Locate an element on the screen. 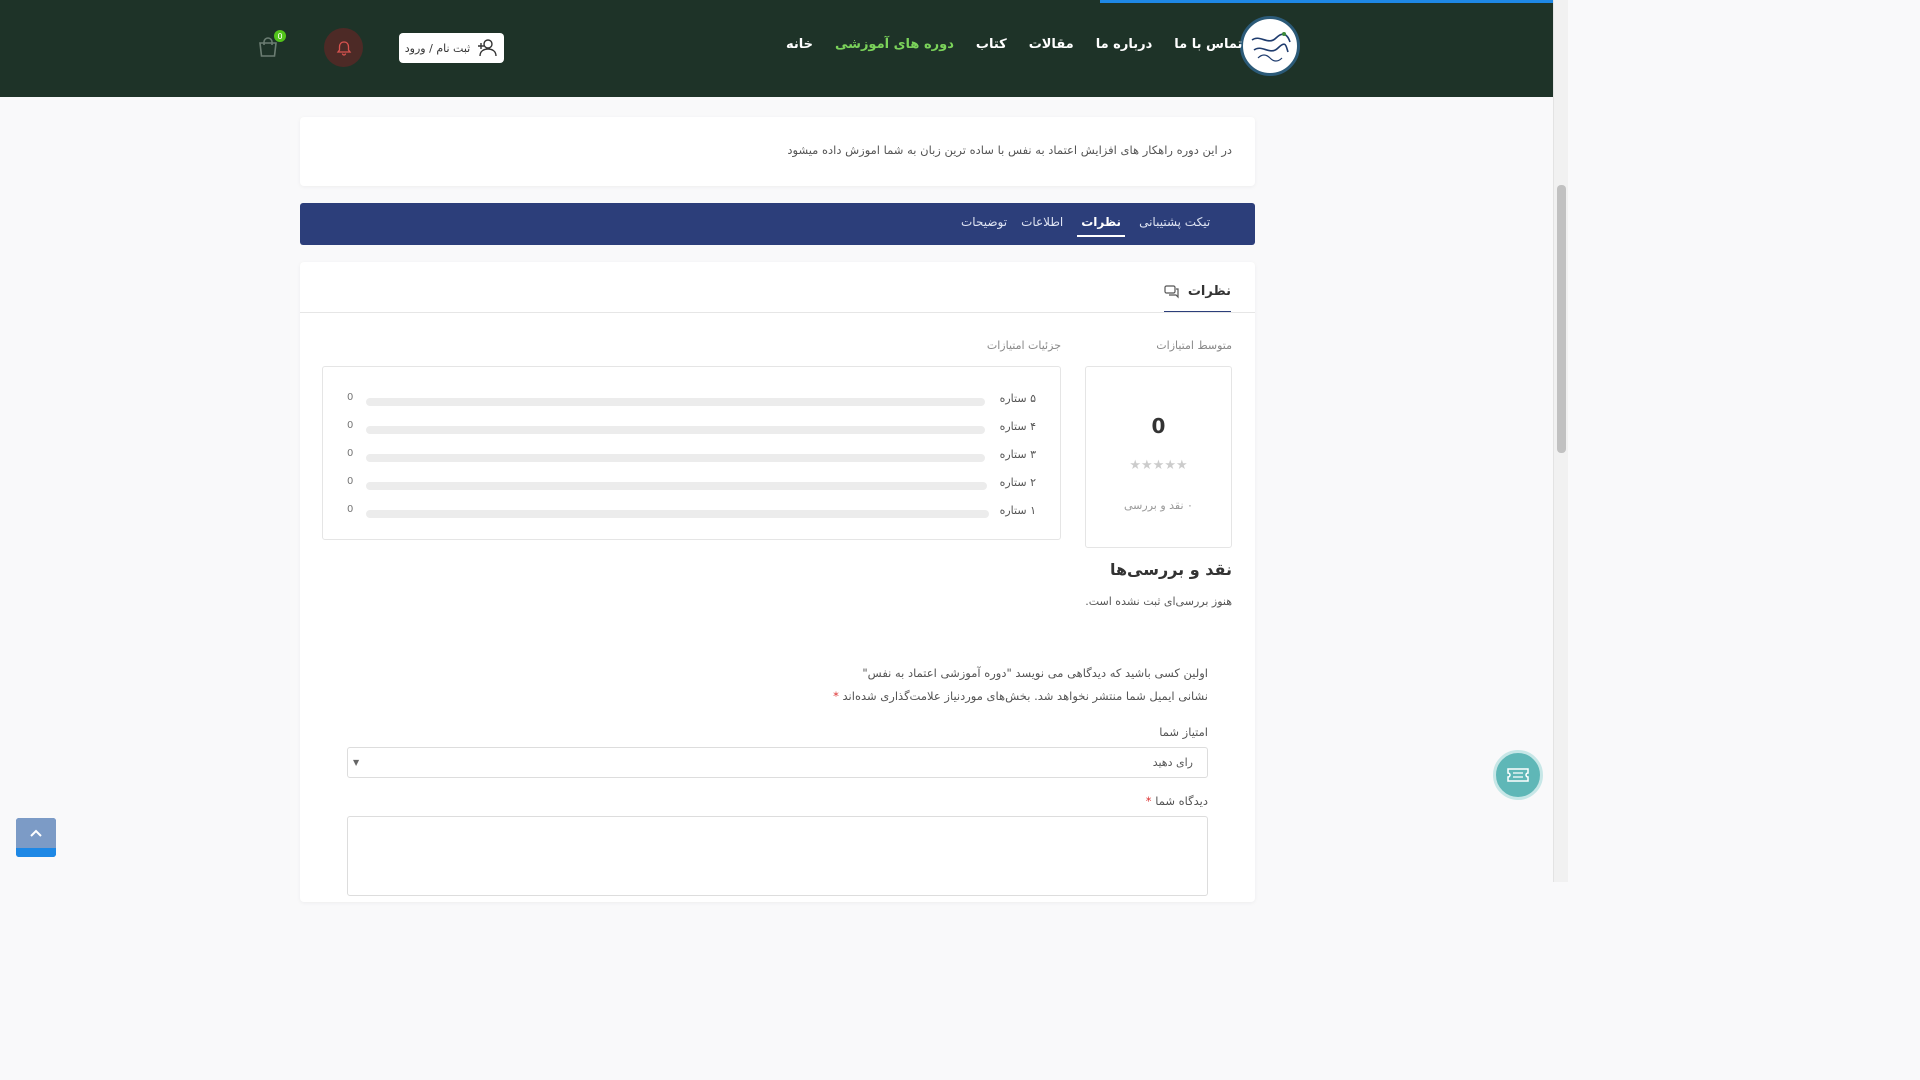 The width and height of the screenshot is (1920, 1080). logo-icon is located at coordinates (1271, 47).